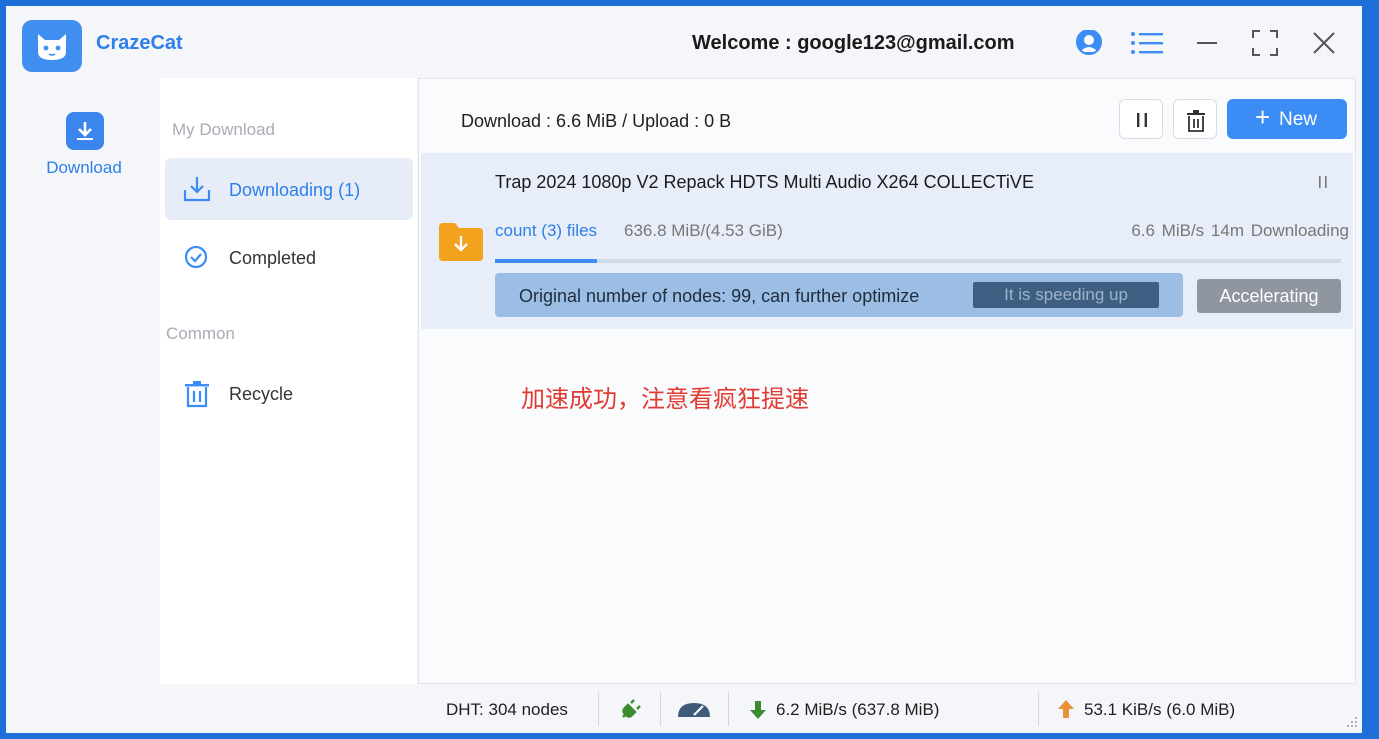 The image size is (1379, 739). I want to click on new-task-button: + New, so click(1287, 119).